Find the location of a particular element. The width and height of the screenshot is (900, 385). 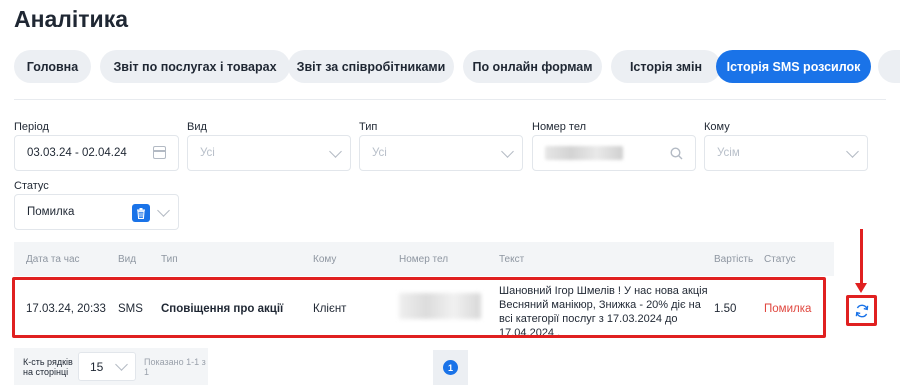

col-cost: Вартість is located at coordinates (734, 259).